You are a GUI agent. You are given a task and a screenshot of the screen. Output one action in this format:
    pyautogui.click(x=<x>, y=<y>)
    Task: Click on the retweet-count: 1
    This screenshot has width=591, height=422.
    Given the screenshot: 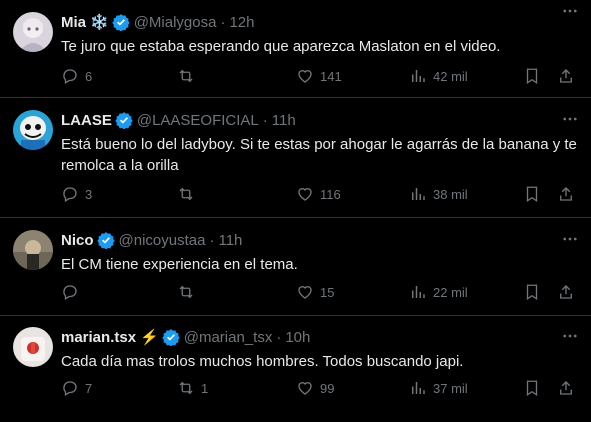 What is the action you would take?
    pyautogui.click(x=205, y=388)
    